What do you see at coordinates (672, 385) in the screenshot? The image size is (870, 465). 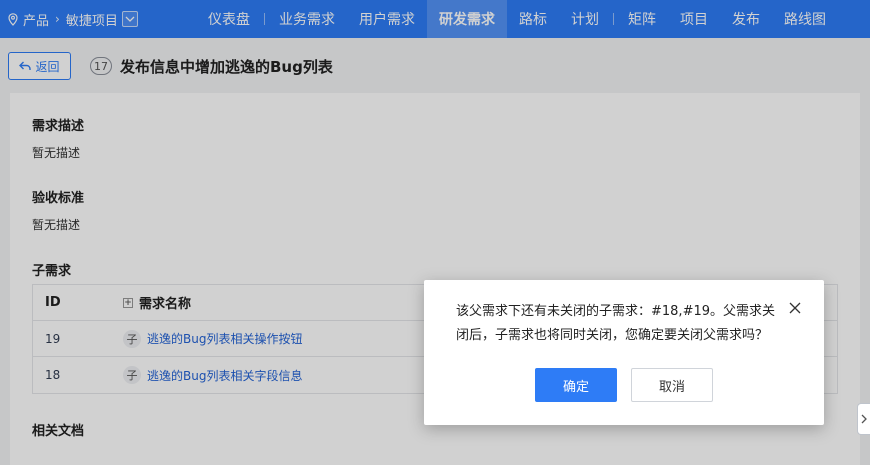 I see `cancel-button: 取消` at bounding box center [672, 385].